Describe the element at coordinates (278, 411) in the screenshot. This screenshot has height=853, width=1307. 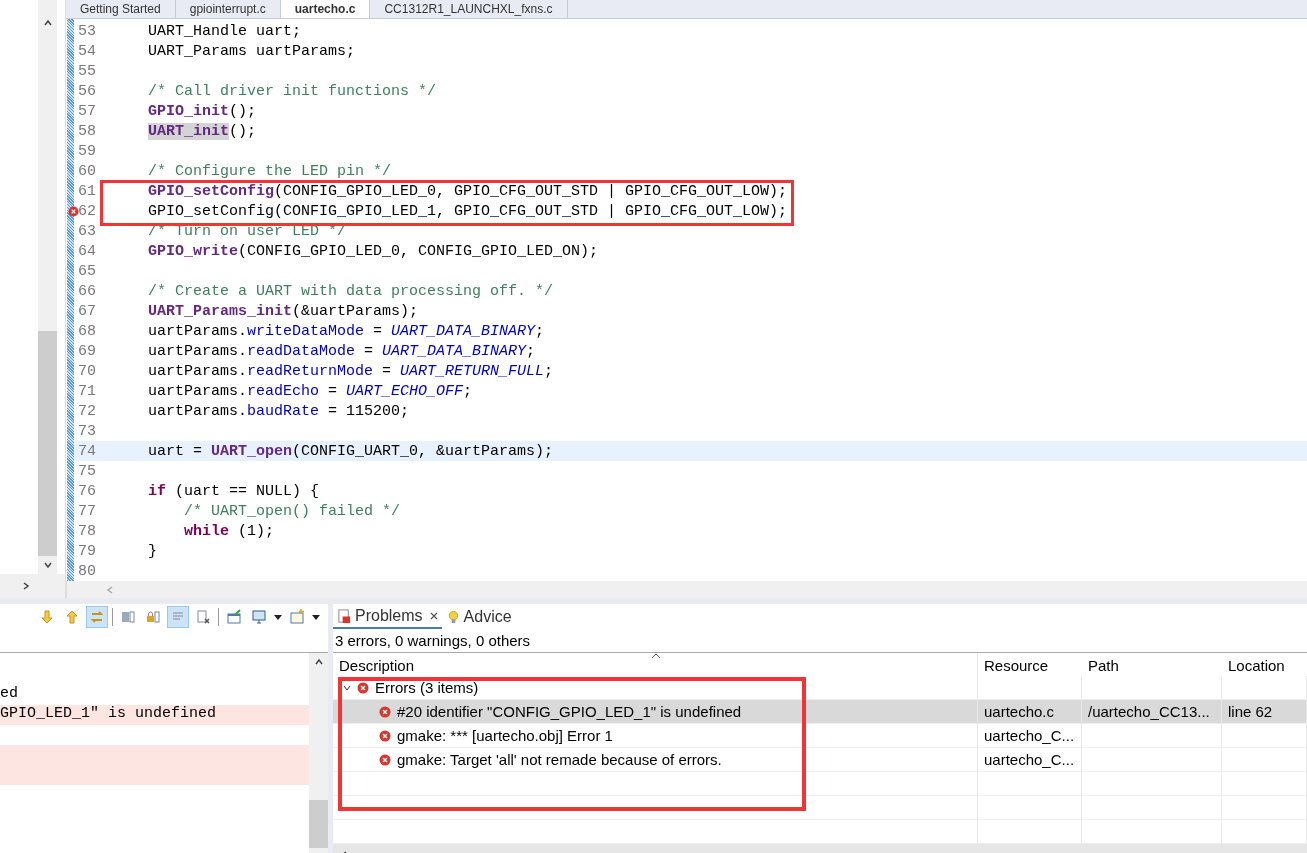
I see `code-line: uartParams.baudRate = 115200;` at that location.